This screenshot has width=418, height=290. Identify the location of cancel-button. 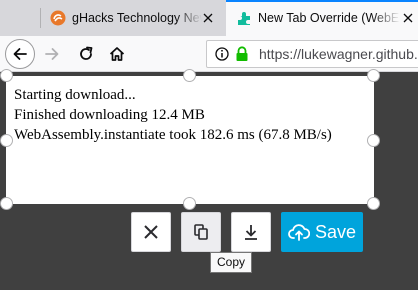
(151, 232).